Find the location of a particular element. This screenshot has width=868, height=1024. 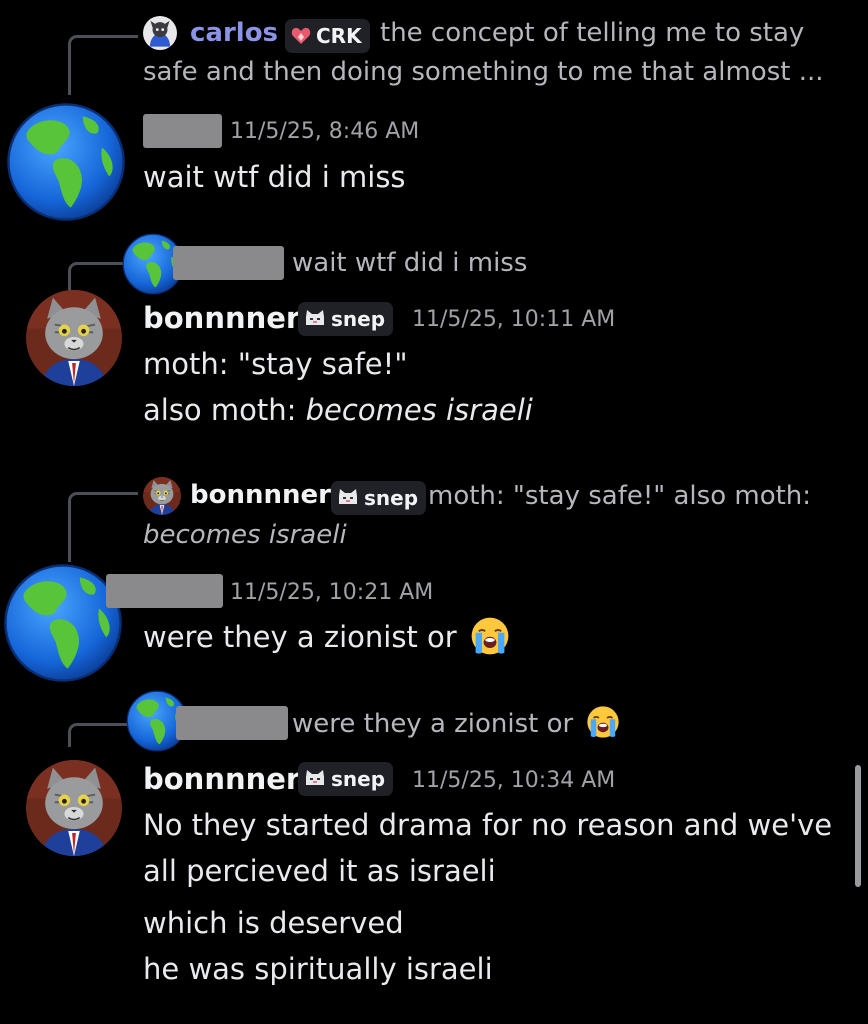

reply-preview-text: were they a zionist or is located at coordinates (433, 724).